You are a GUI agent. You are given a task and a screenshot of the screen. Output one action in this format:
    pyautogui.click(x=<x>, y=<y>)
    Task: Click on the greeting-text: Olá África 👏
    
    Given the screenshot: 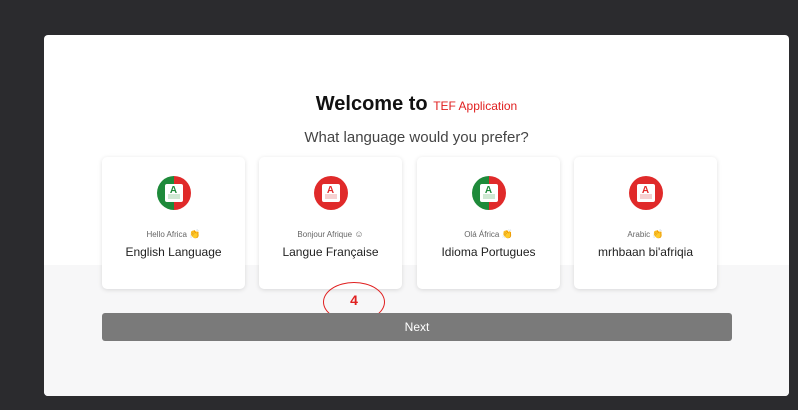 What is the action you would take?
    pyautogui.click(x=488, y=234)
    